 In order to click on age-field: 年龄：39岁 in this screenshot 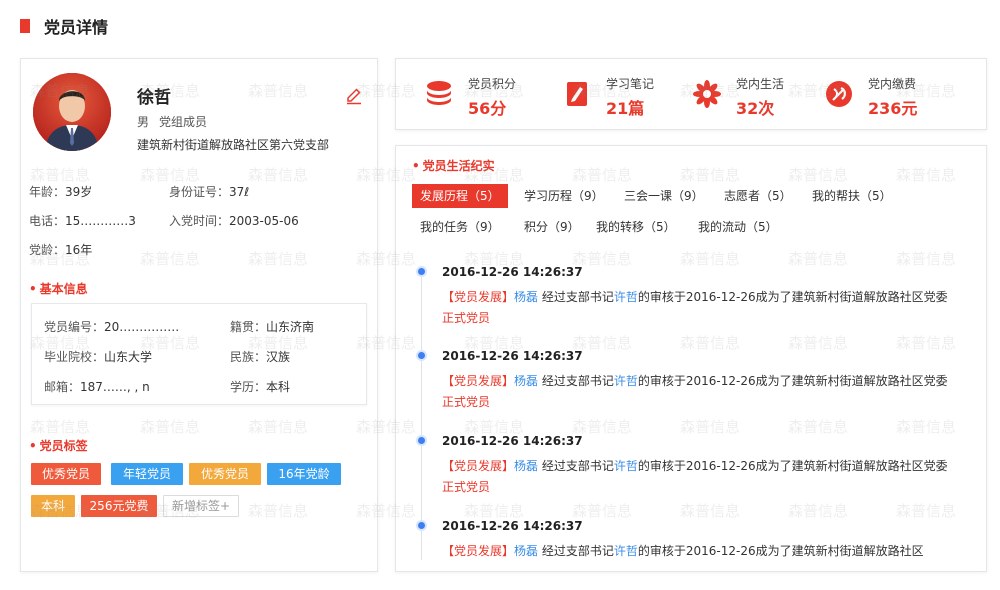, I will do `click(60, 191)`.